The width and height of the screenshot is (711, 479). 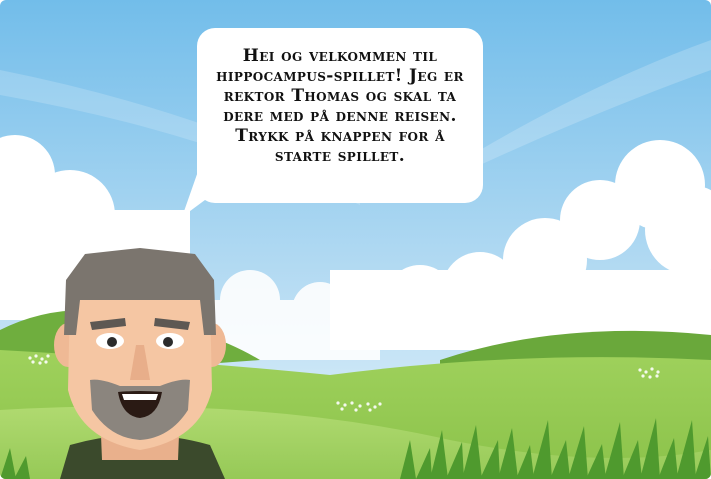 I want to click on principal-avatar, so click(x=140, y=363).